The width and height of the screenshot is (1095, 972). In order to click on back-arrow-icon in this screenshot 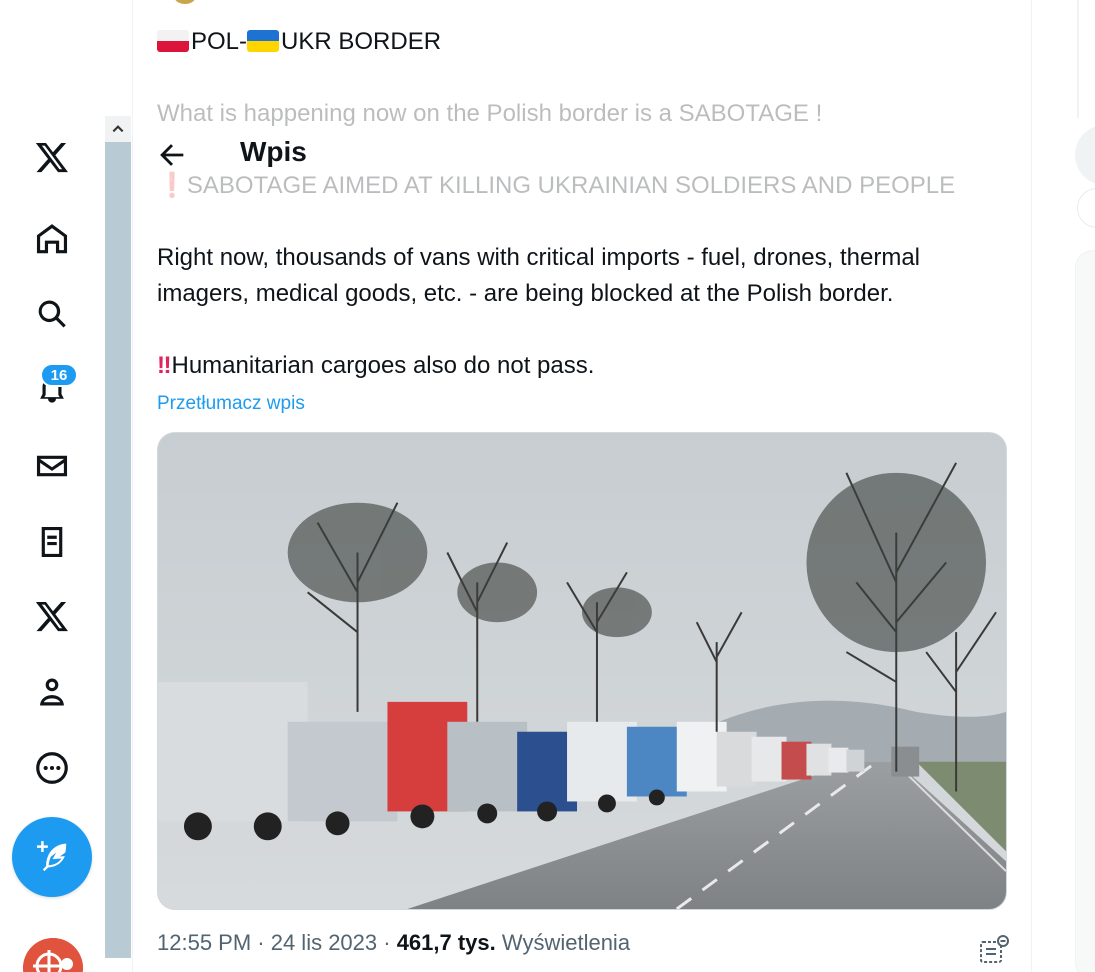, I will do `click(172, 155)`.